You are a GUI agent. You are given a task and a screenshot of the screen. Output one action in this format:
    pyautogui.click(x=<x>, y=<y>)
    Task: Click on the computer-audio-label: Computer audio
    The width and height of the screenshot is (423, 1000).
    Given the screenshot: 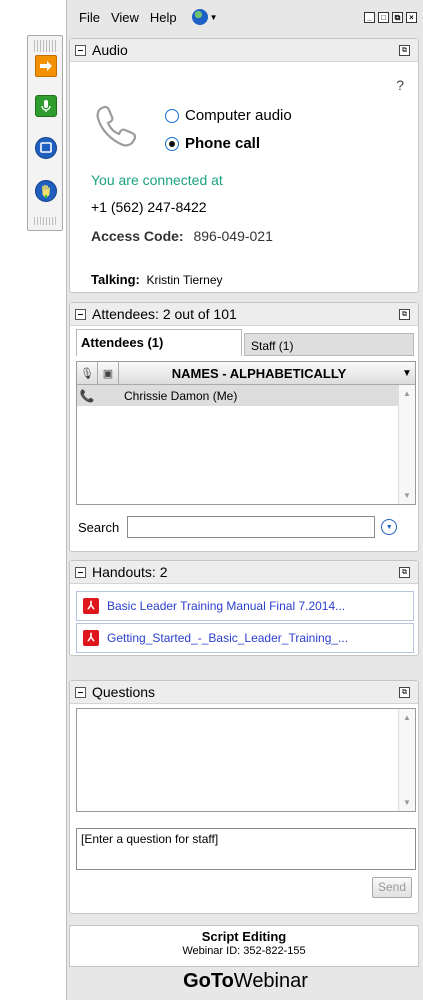 What is the action you would take?
    pyautogui.click(x=238, y=115)
    